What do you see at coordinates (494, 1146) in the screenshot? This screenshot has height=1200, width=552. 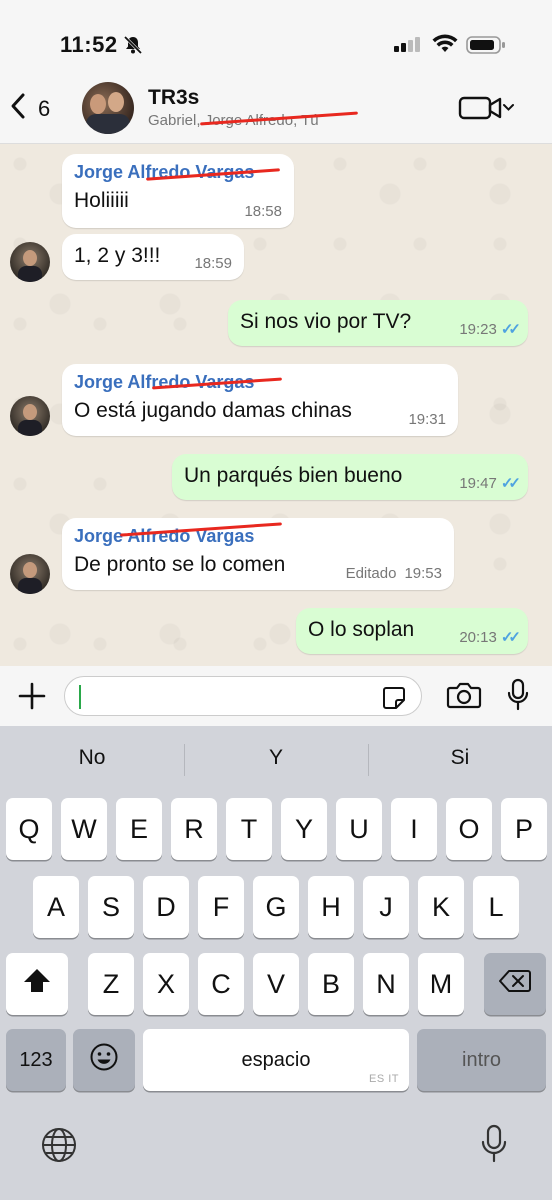 I see `dictation-microphone-icon` at bounding box center [494, 1146].